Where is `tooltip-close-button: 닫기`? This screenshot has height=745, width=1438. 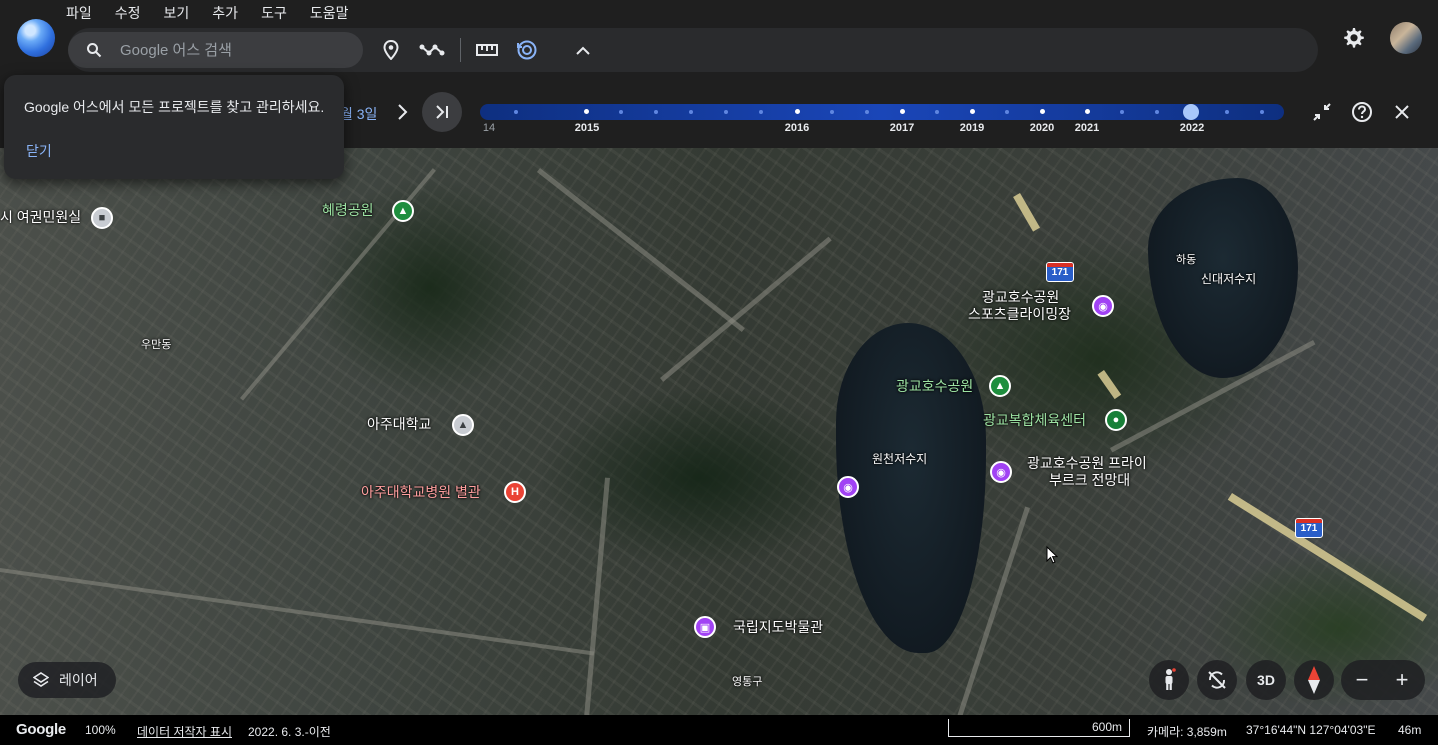
tooltip-close-button: 닫기 is located at coordinates (39, 151).